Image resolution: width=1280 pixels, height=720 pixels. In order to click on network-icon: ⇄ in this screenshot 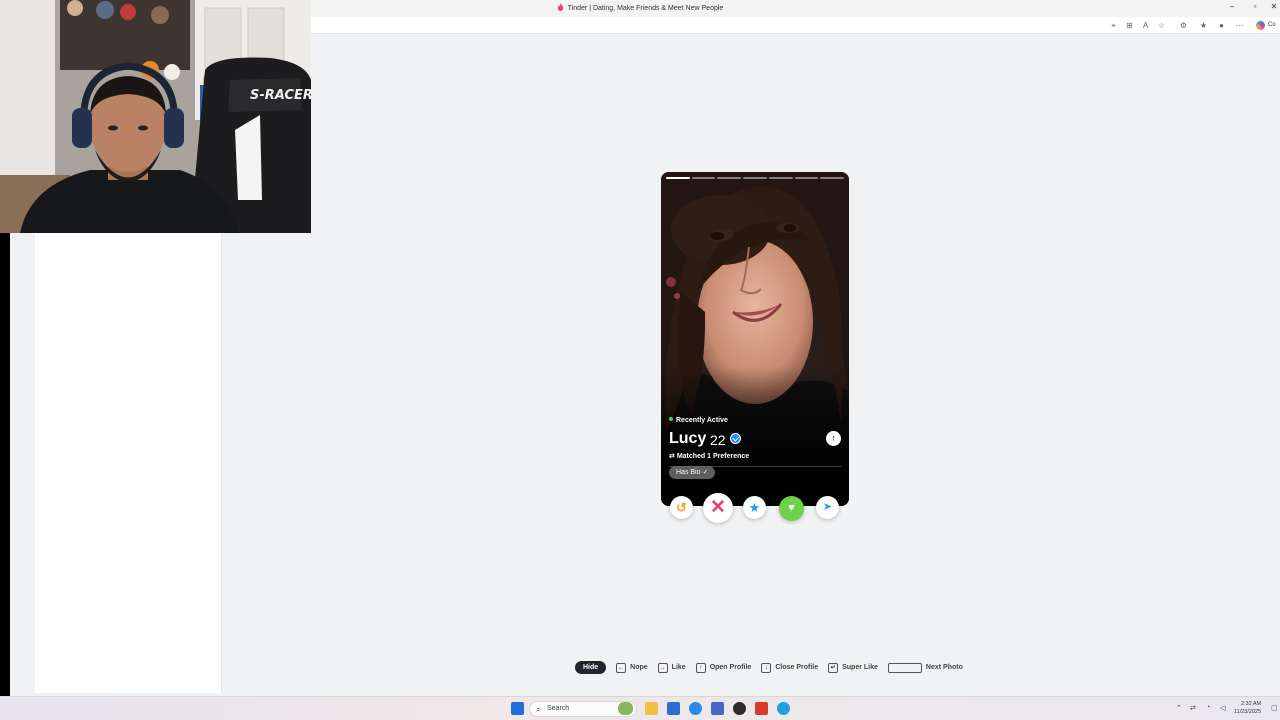, I will do `click(1193, 708)`.